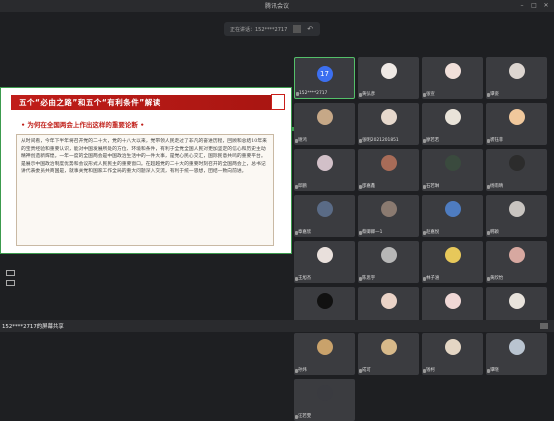  I want to click on speaking-label: 正在讲话：152****2717, so click(259, 29).